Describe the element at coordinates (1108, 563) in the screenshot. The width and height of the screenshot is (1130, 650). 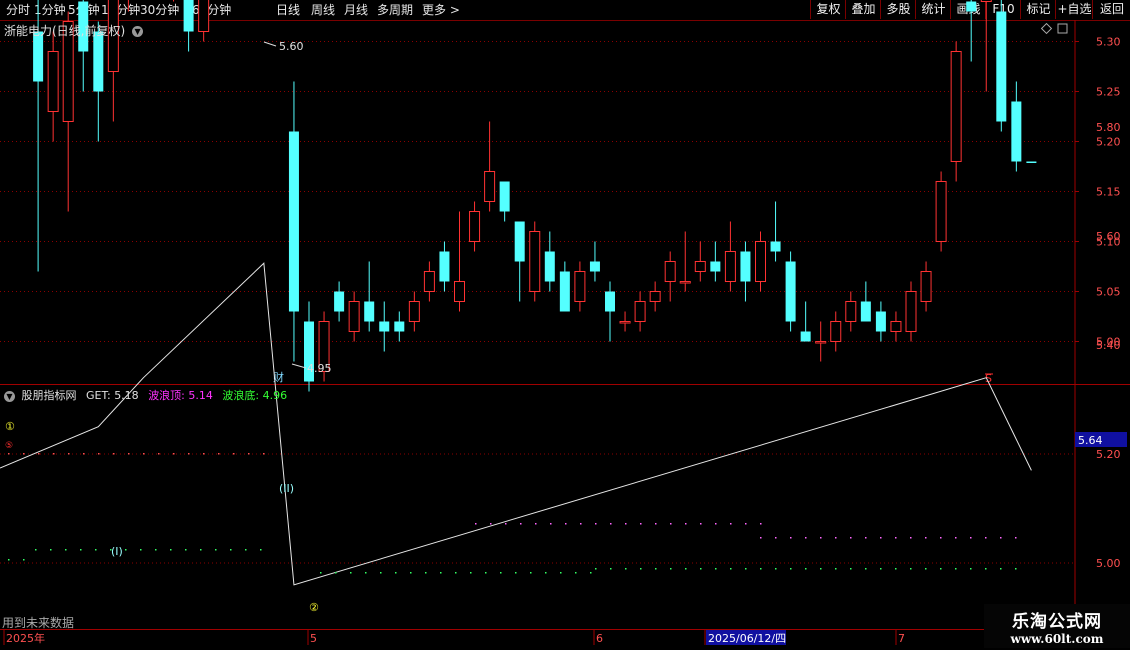
I see `ind-y-tick-label: 5.00` at that location.